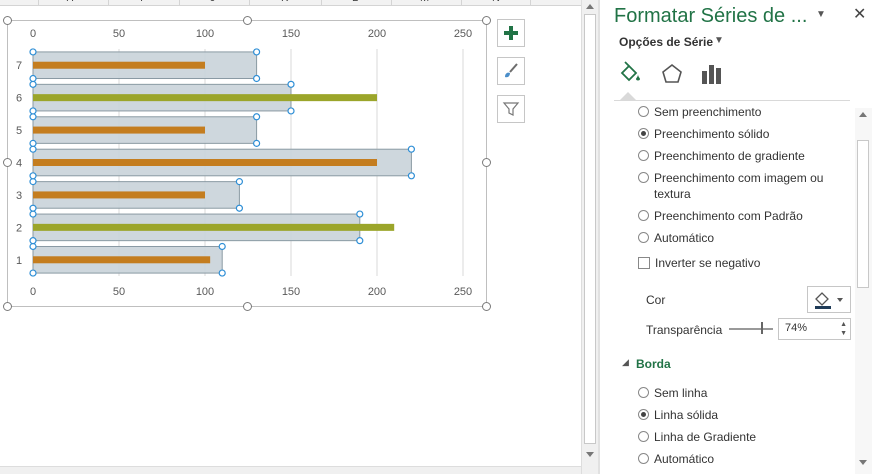 Image resolution: width=872 pixels, height=474 pixels. What do you see at coordinates (644, 263) in the screenshot?
I see `invert-checkbox` at bounding box center [644, 263].